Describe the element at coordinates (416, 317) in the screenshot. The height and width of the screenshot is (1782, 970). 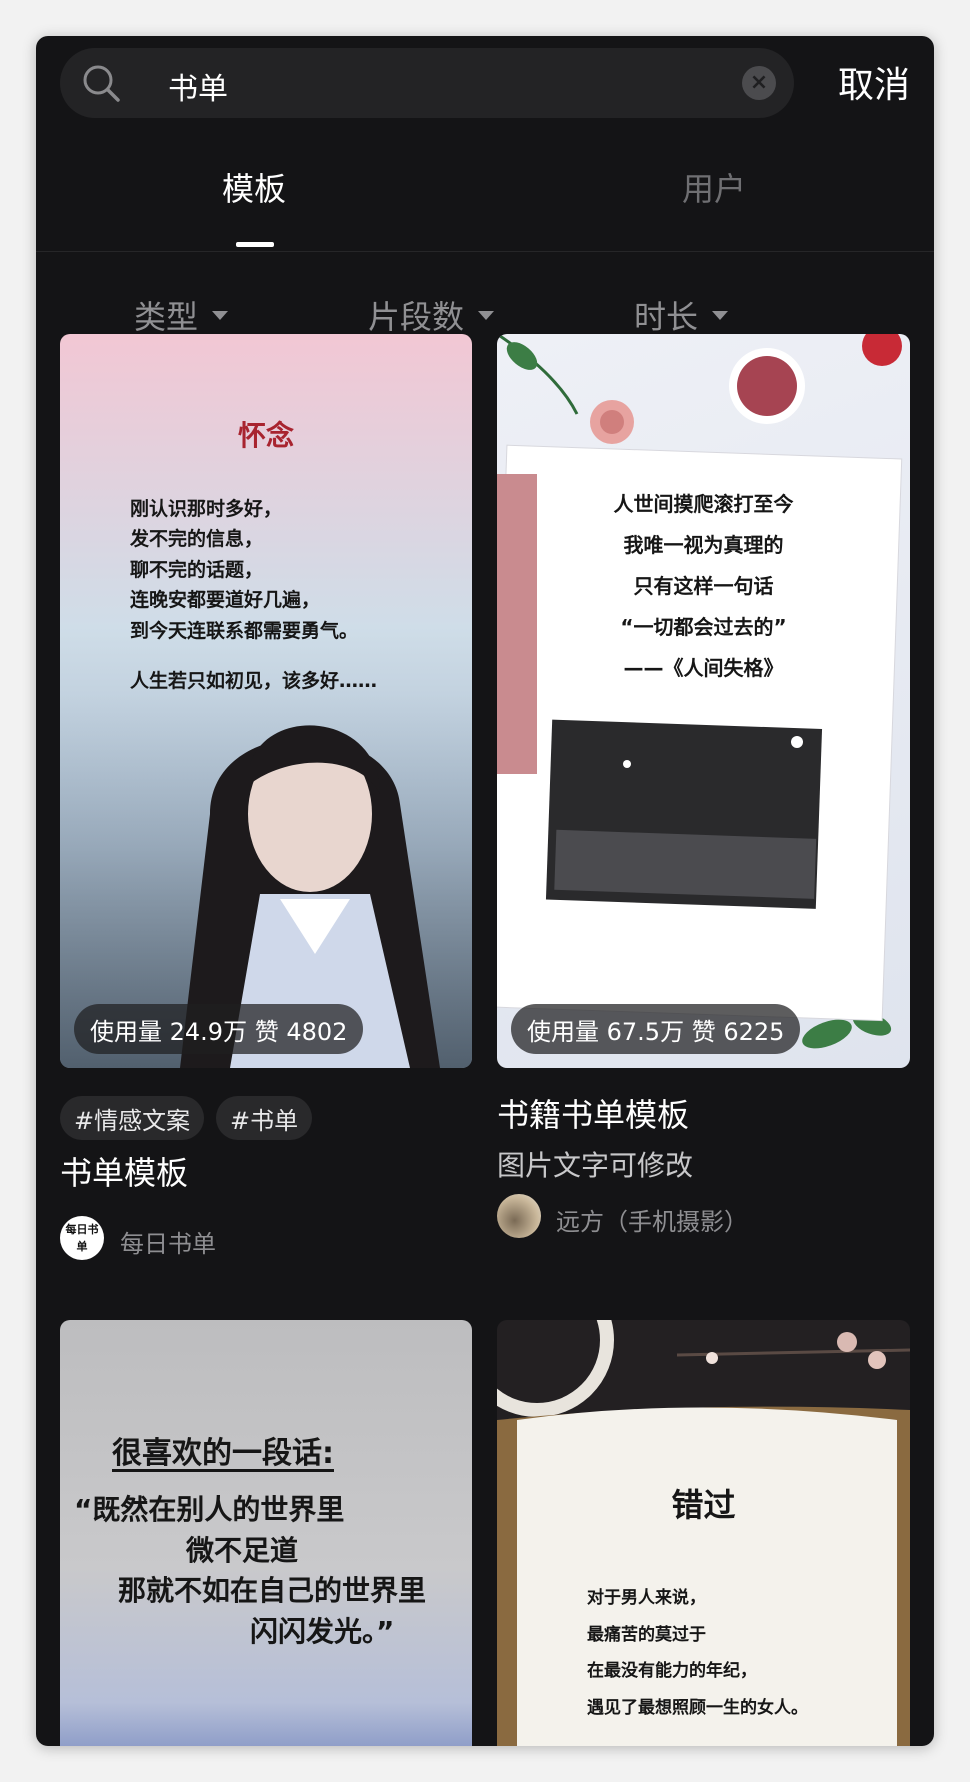
I see `filter-segments-label: 片段数` at that location.